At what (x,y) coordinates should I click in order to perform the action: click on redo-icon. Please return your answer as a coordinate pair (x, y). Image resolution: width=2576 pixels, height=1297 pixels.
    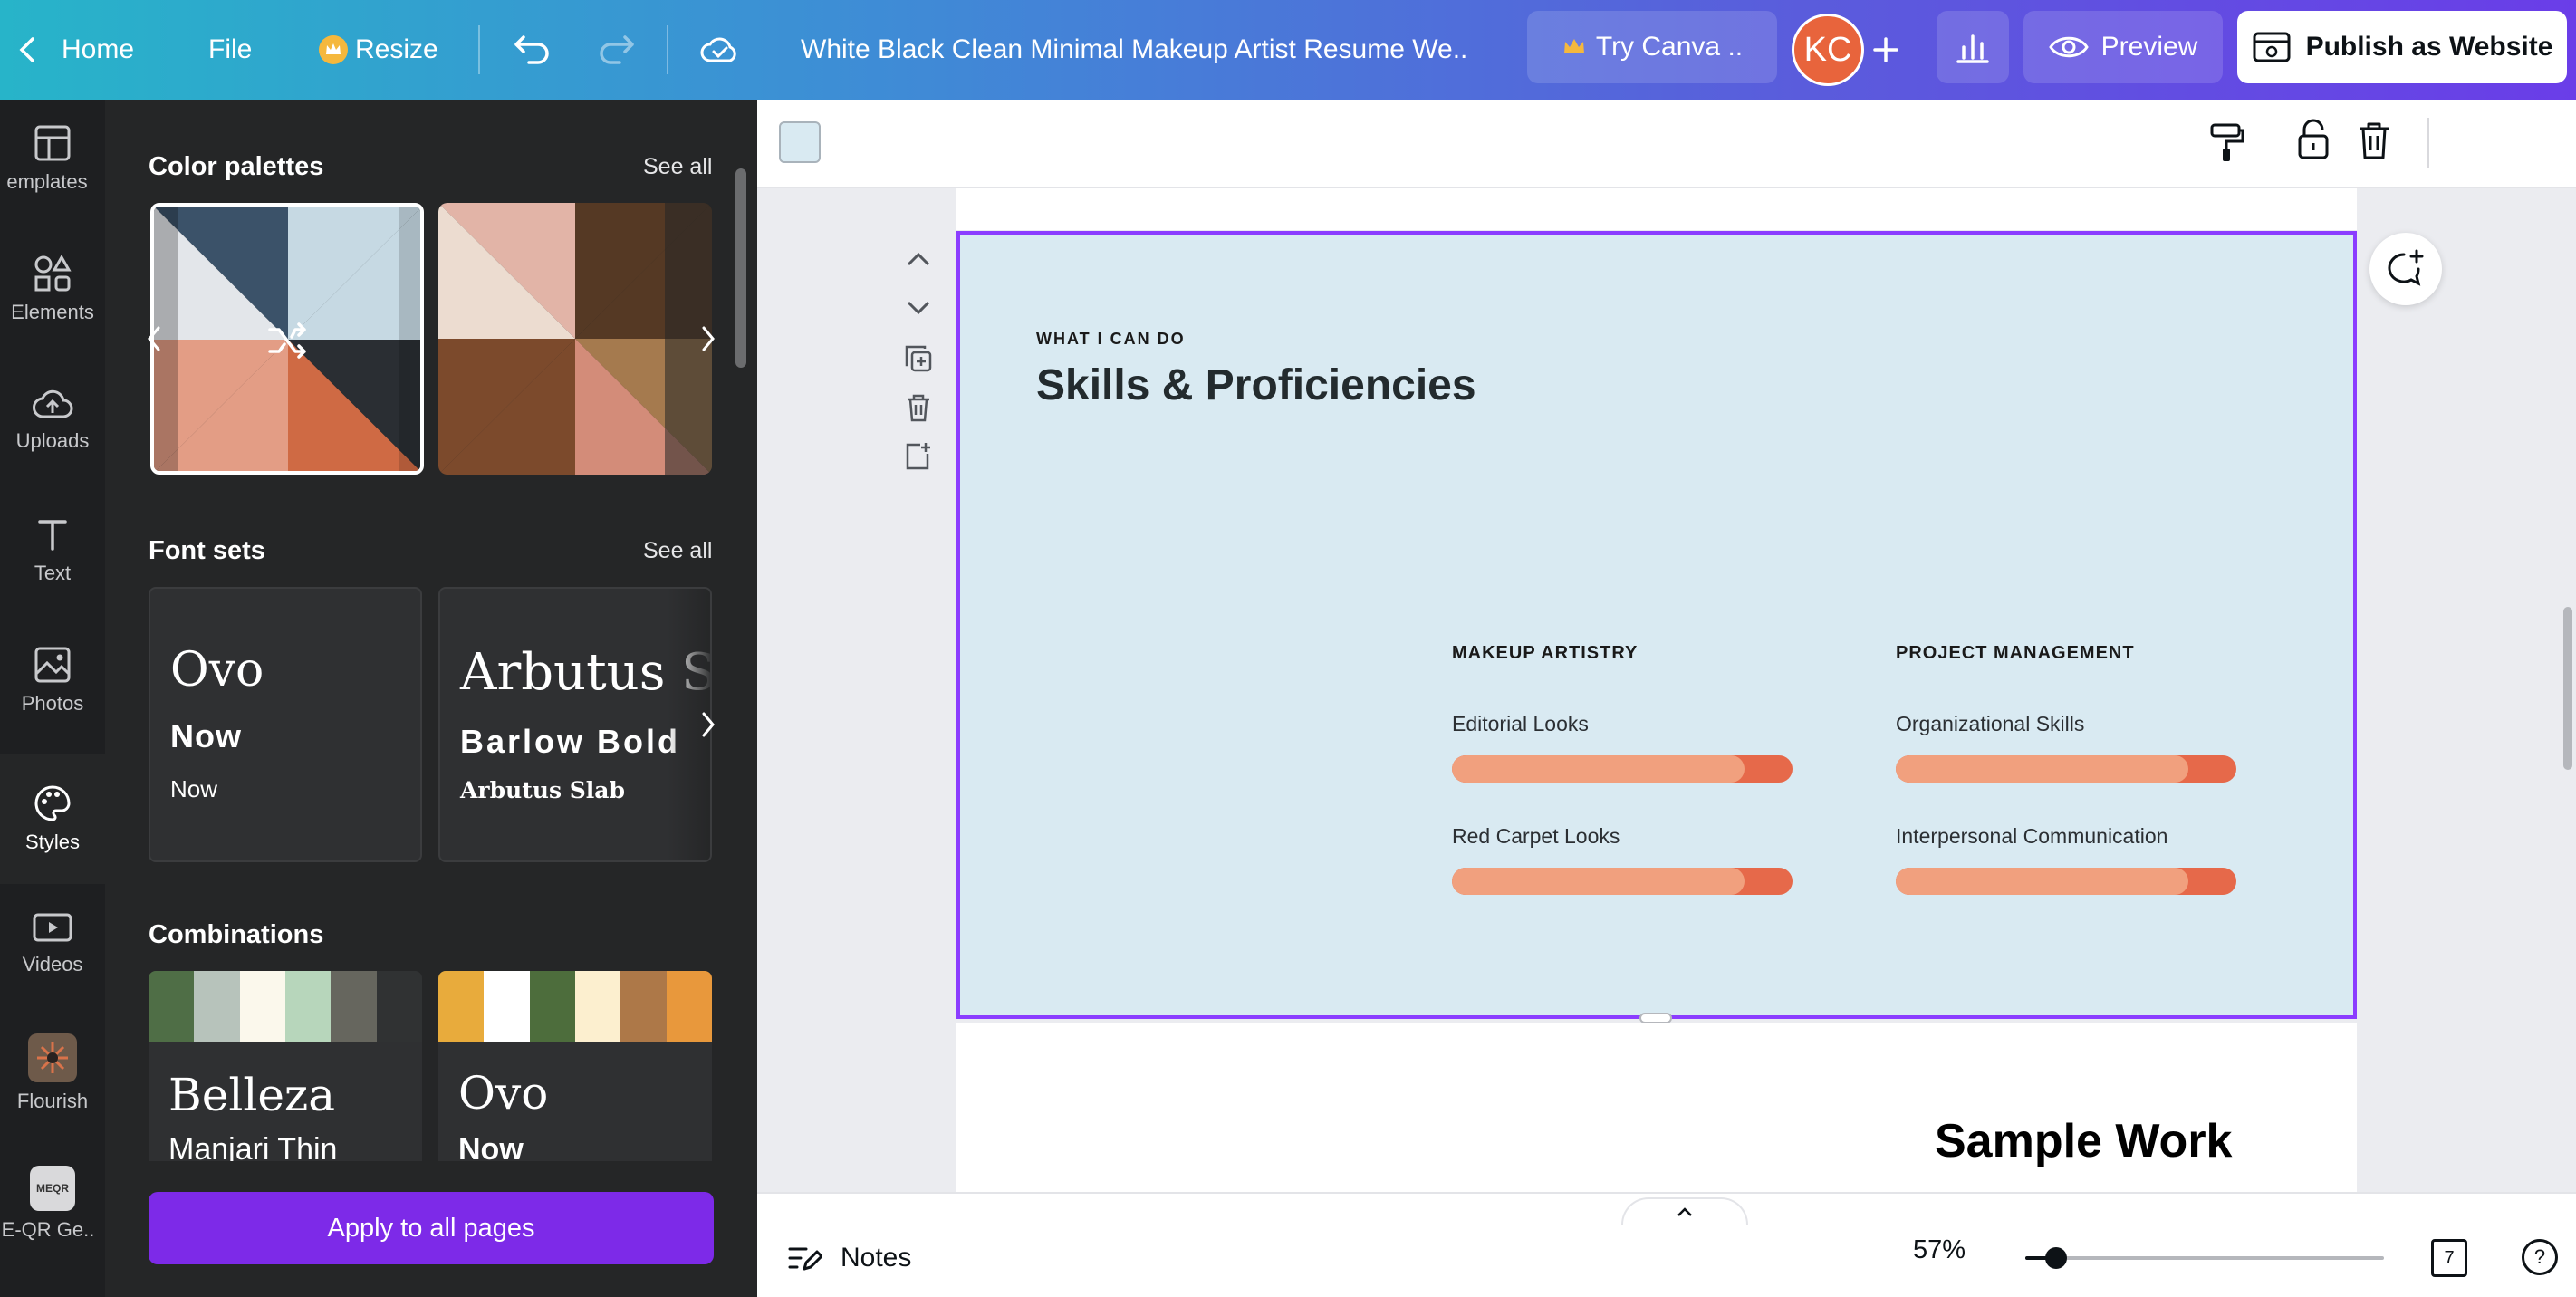
    Looking at the image, I should click on (617, 49).